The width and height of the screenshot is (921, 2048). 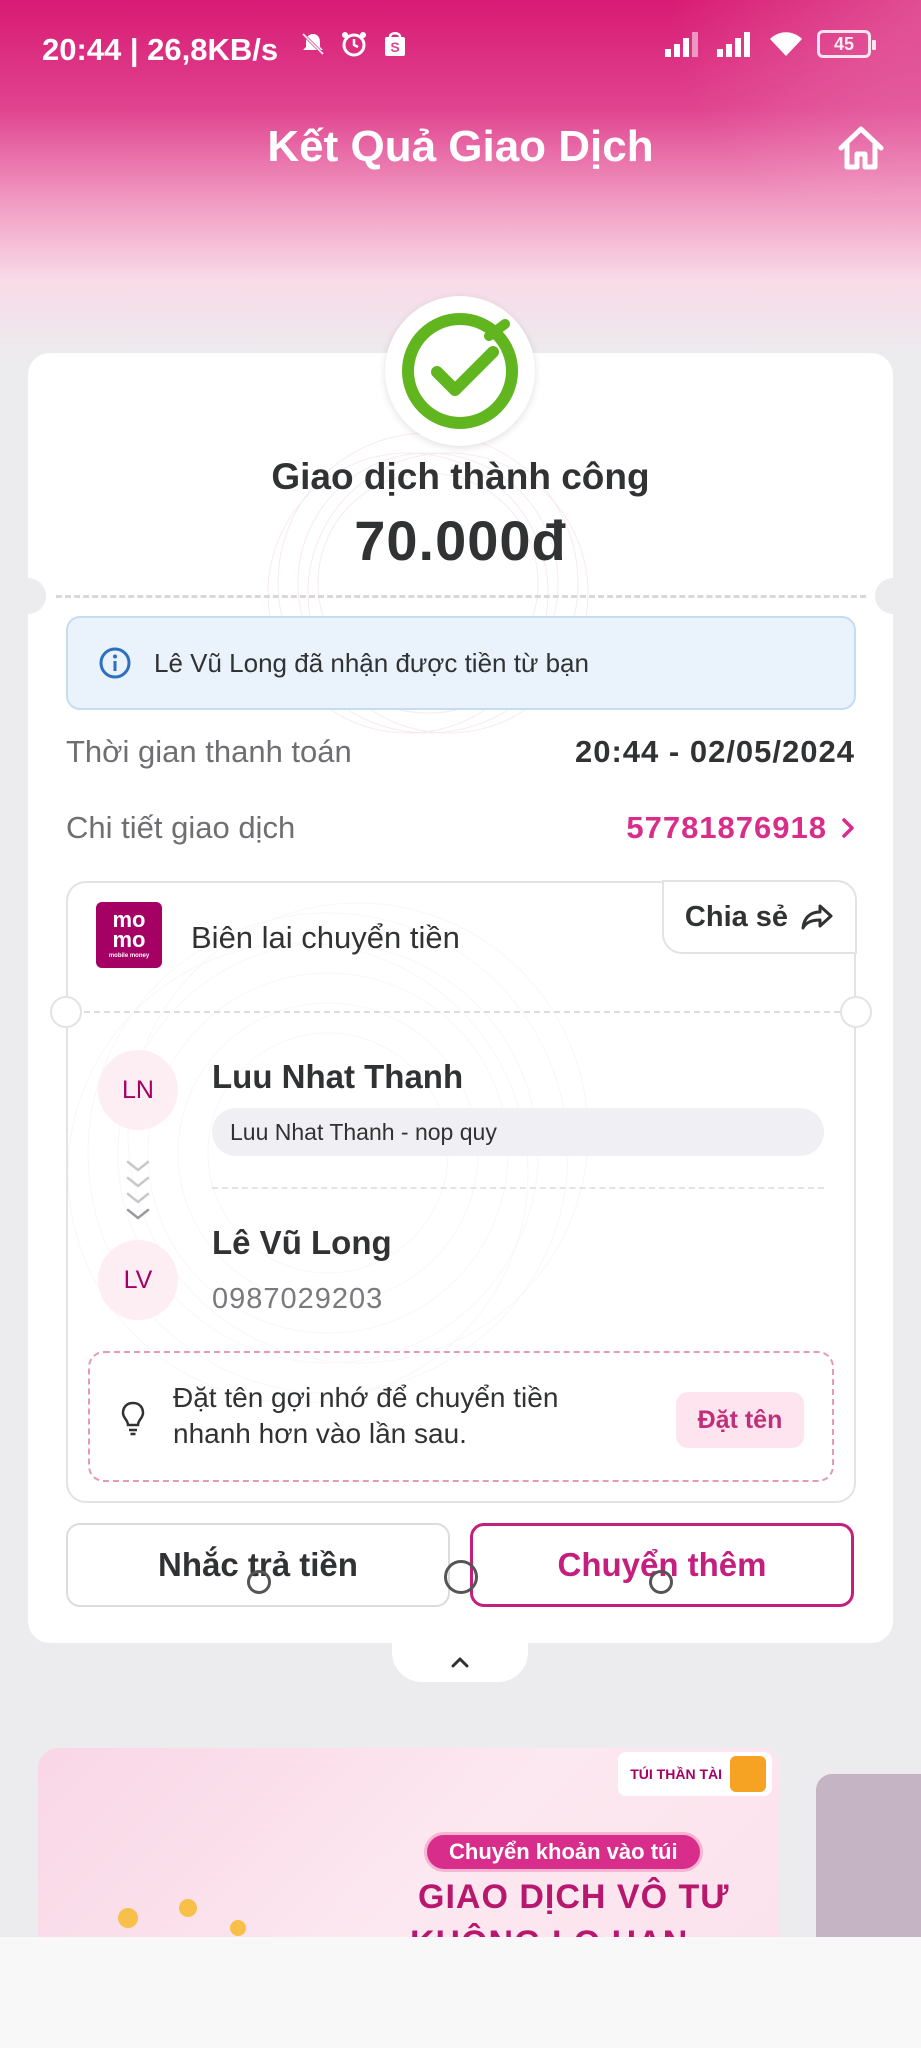 What do you see at coordinates (338, 1076) in the screenshot?
I see `sender-name: Luu Nhat Thanh` at bounding box center [338, 1076].